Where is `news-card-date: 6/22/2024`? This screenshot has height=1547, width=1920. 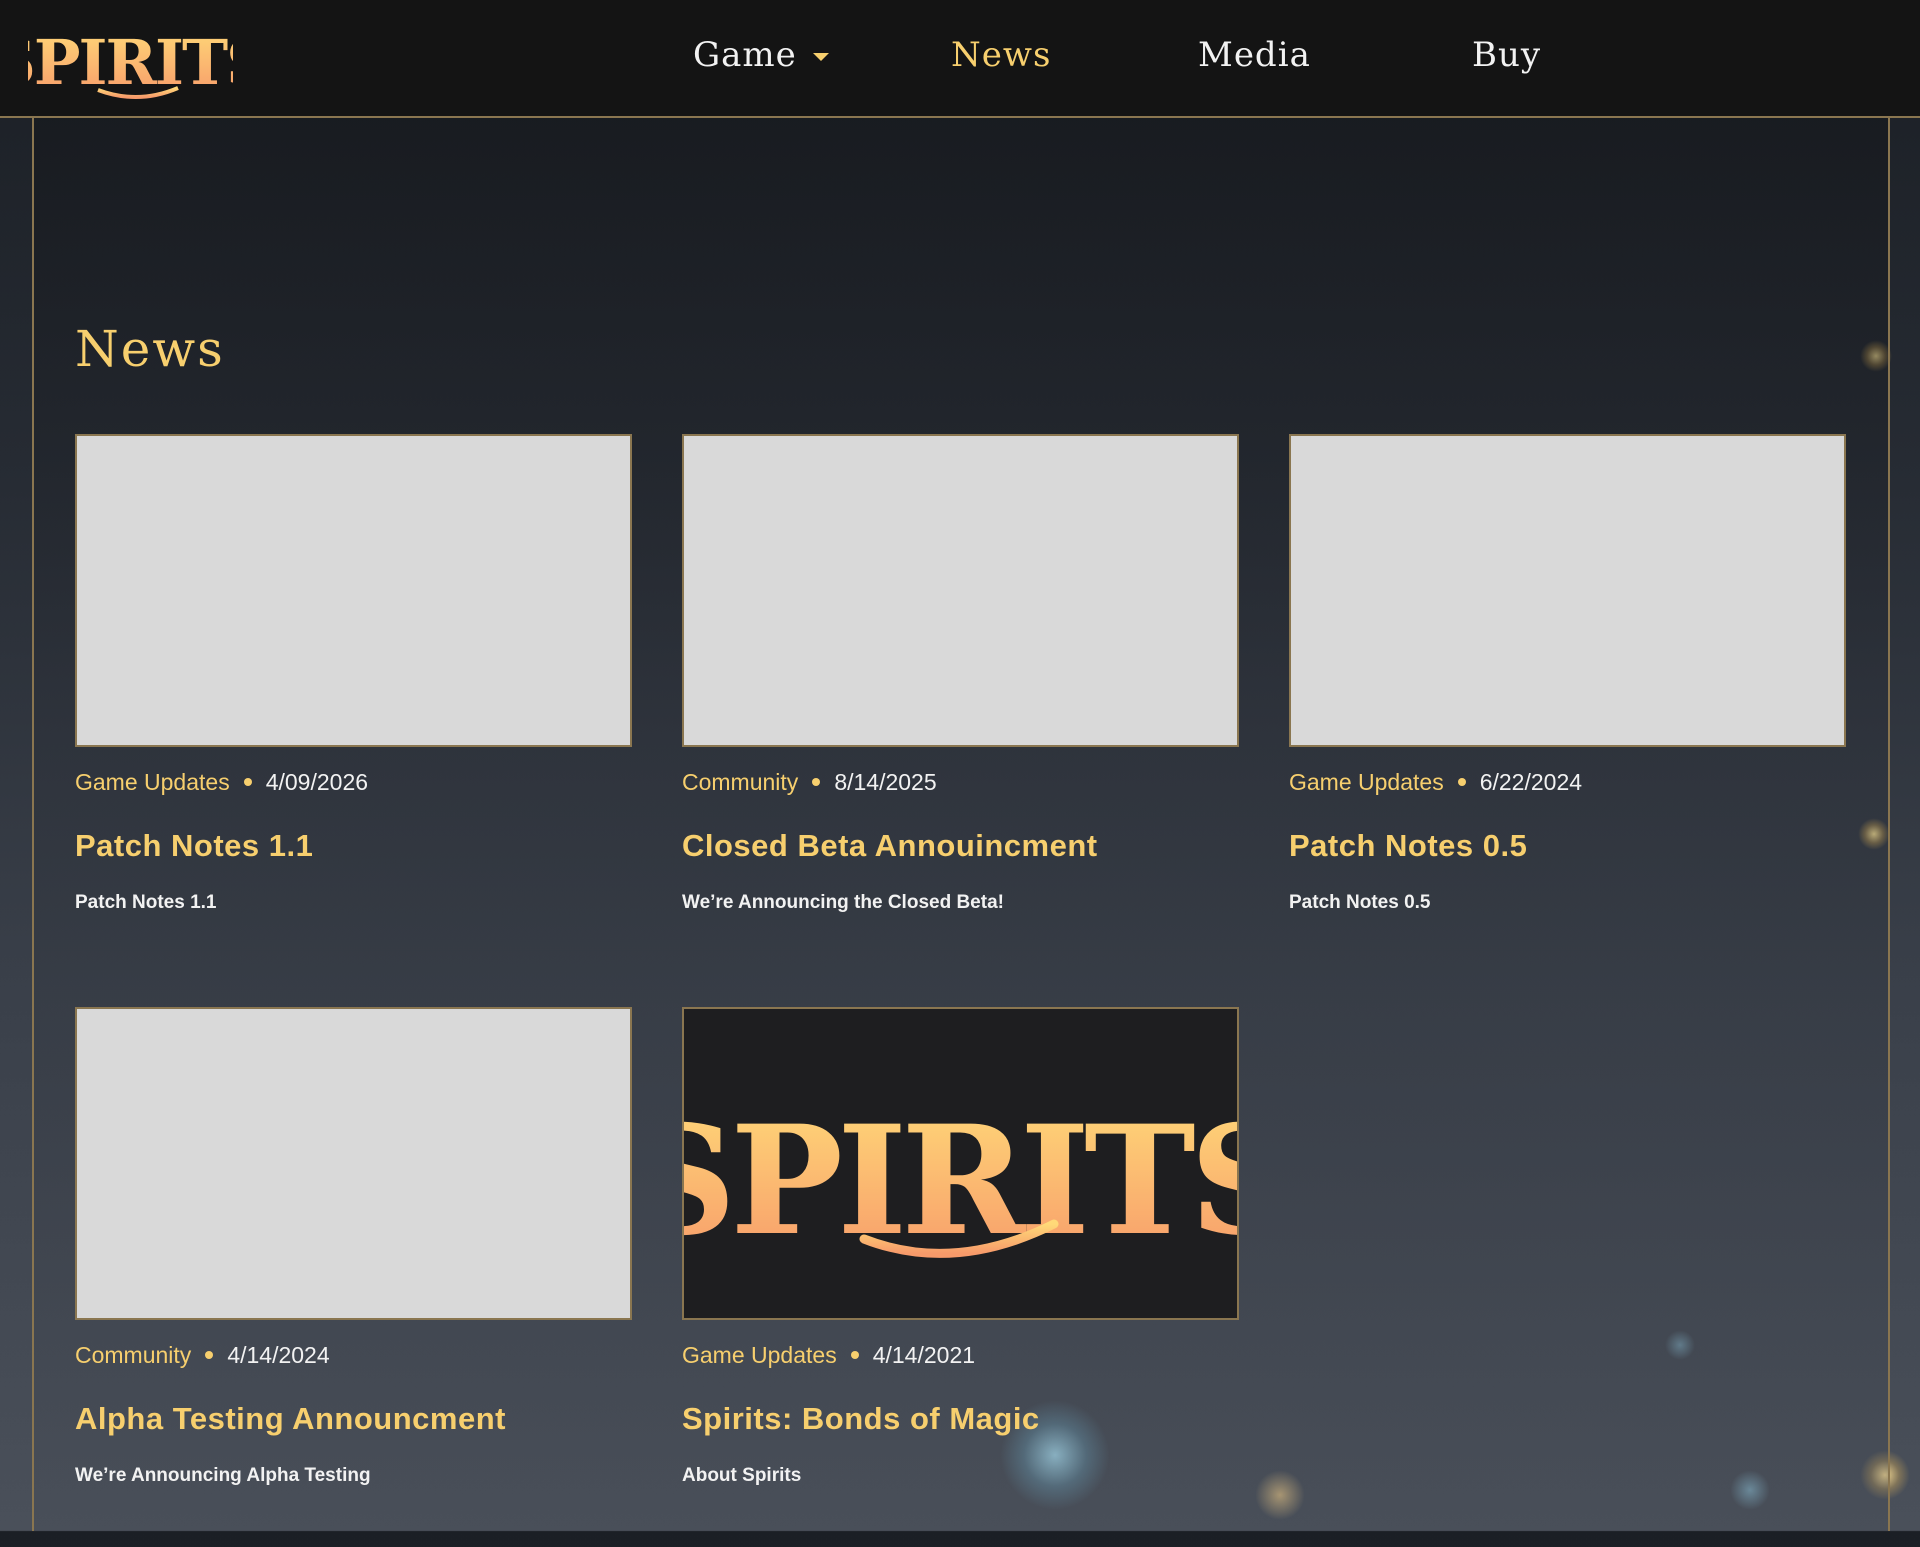
news-card-date: 6/22/2024 is located at coordinates (1531, 782).